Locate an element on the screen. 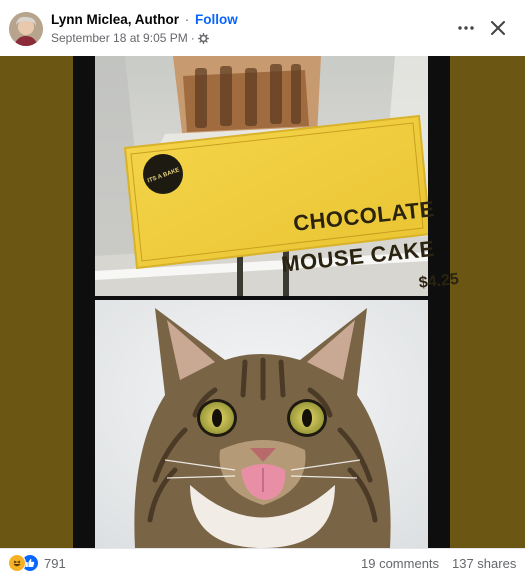 Image resolution: width=525 pixels, height=576 pixels. gear-icon is located at coordinates (203, 38).